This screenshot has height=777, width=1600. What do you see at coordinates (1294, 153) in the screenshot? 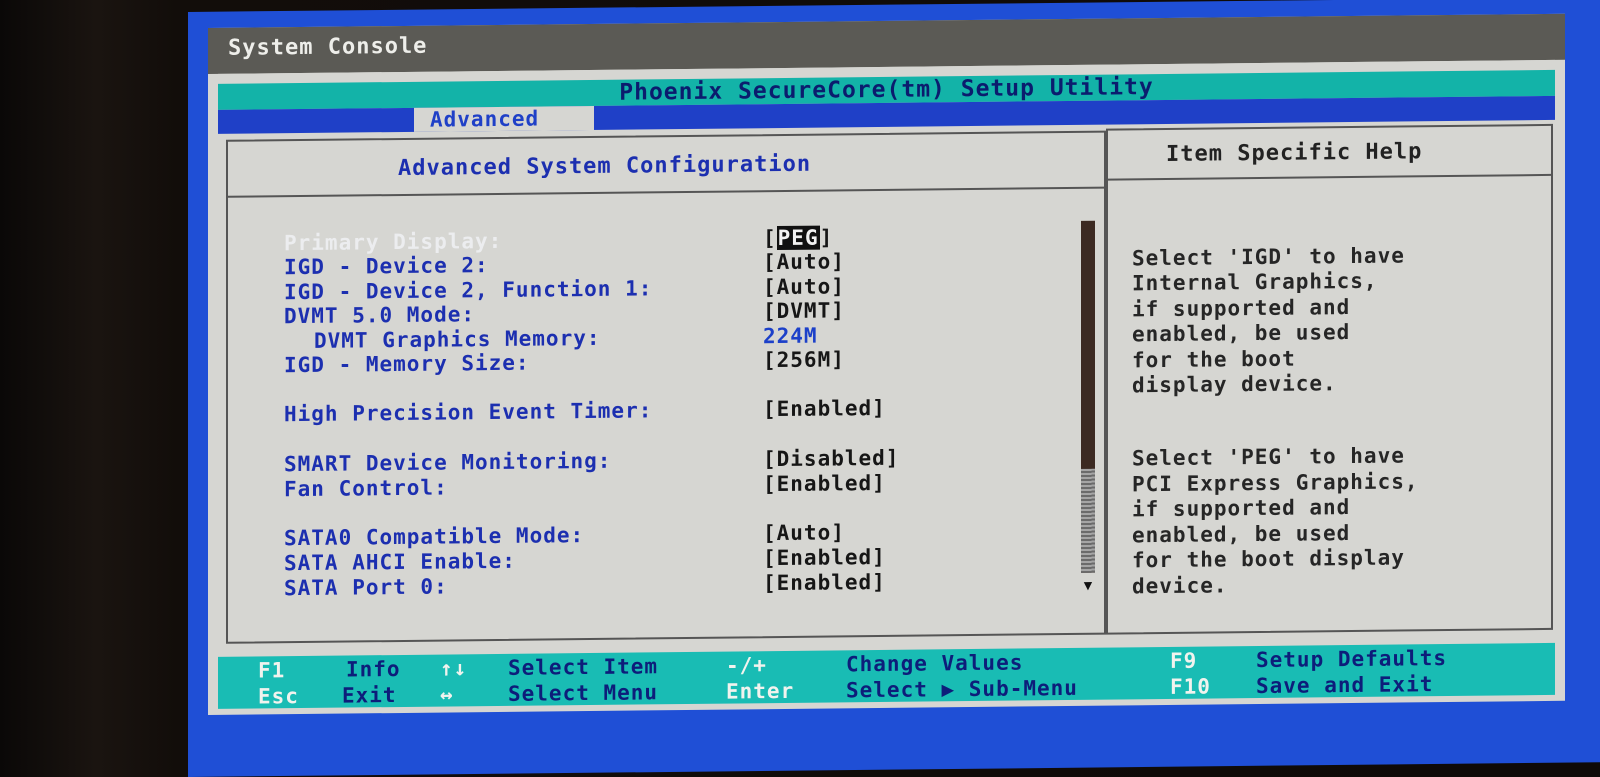
I see `help-heading-text: Item Specific Help` at bounding box center [1294, 153].